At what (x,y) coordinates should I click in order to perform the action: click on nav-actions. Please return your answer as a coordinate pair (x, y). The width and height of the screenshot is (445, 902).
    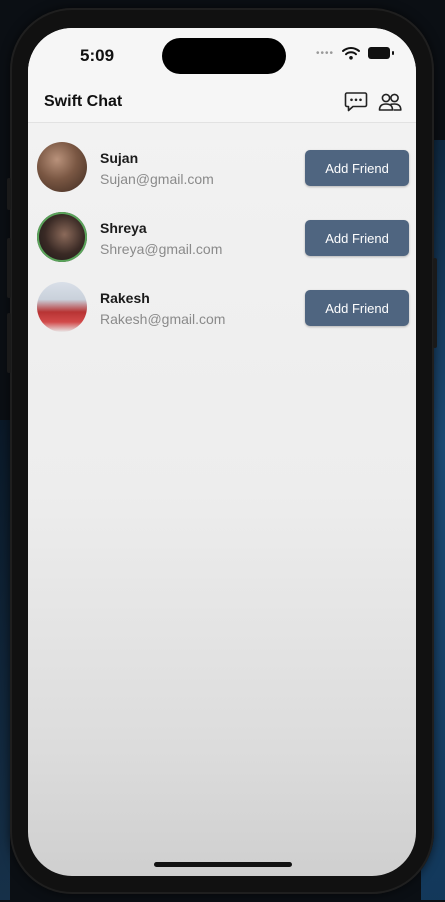
    Looking at the image, I should click on (373, 102).